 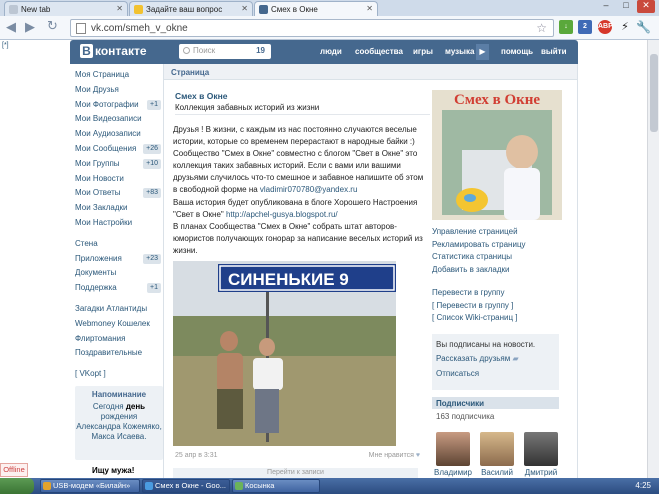 I want to click on menu-item: Мои Аудиозаписи, so click(x=119, y=134).